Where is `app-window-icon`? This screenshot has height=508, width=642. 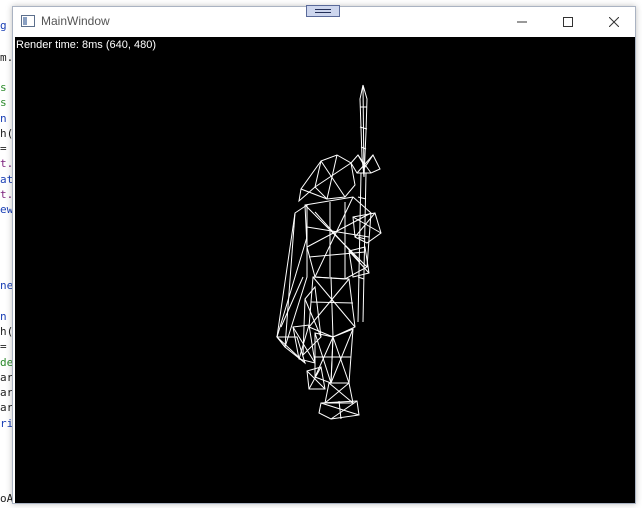 app-window-icon is located at coordinates (28, 21).